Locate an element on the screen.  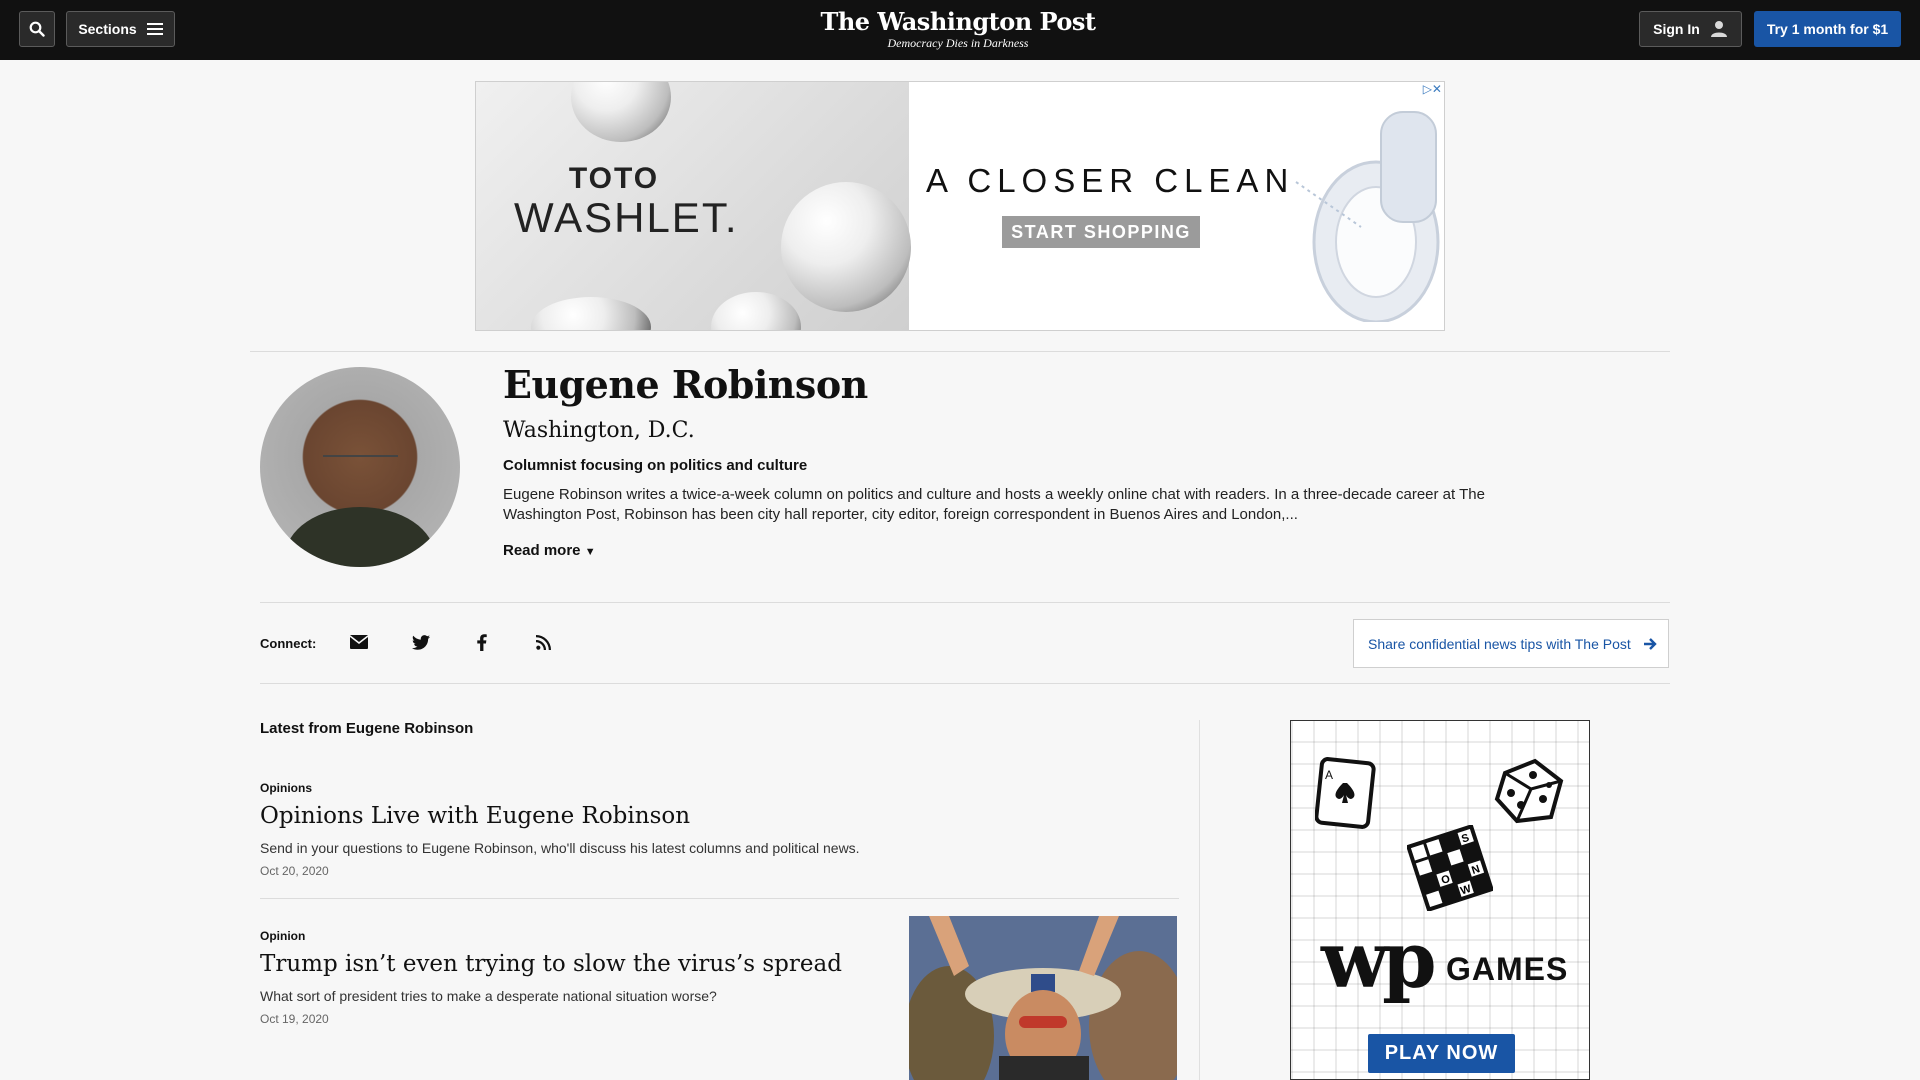
connect-label: Connect: is located at coordinates (288, 643).